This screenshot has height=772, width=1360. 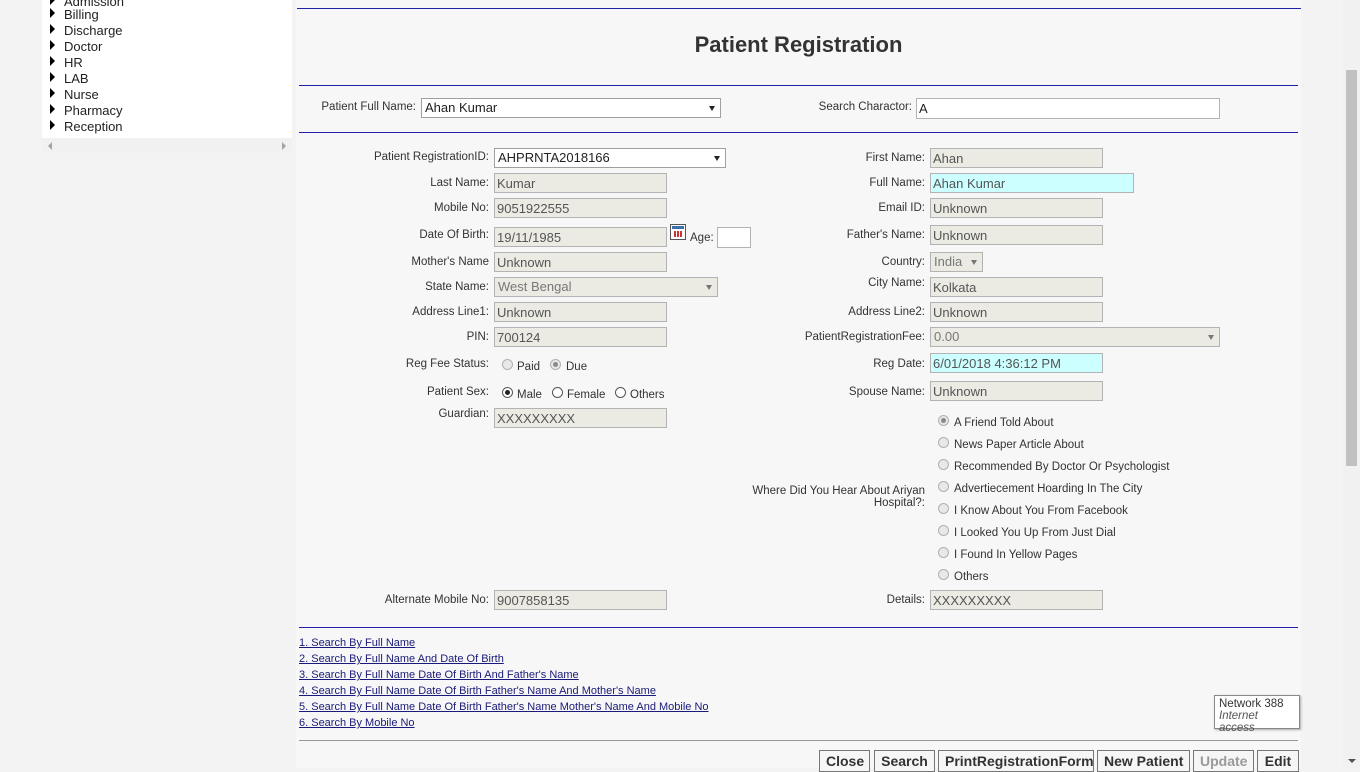 What do you see at coordinates (1016, 287) in the screenshot?
I see `city-name-field: Kolkata` at bounding box center [1016, 287].